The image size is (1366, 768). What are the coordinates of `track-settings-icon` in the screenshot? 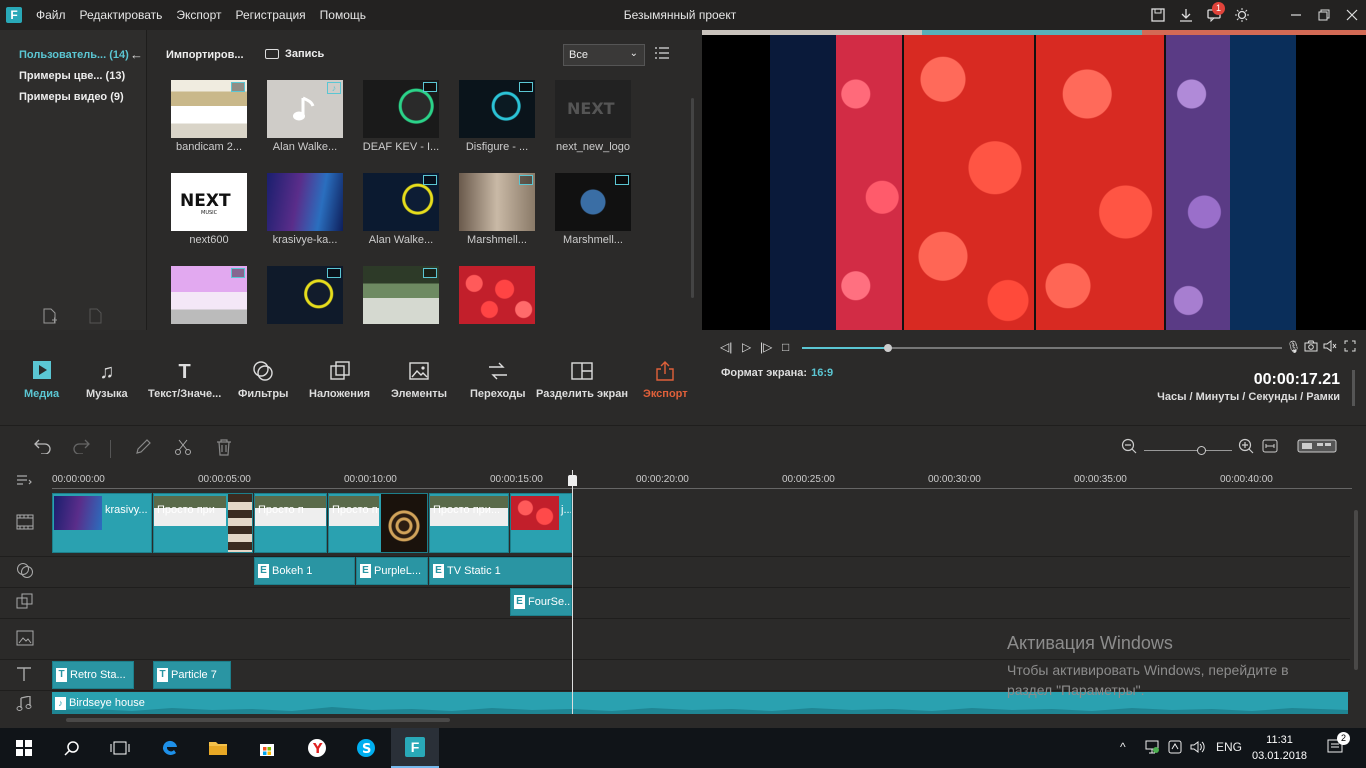 It's located at (24, 481).